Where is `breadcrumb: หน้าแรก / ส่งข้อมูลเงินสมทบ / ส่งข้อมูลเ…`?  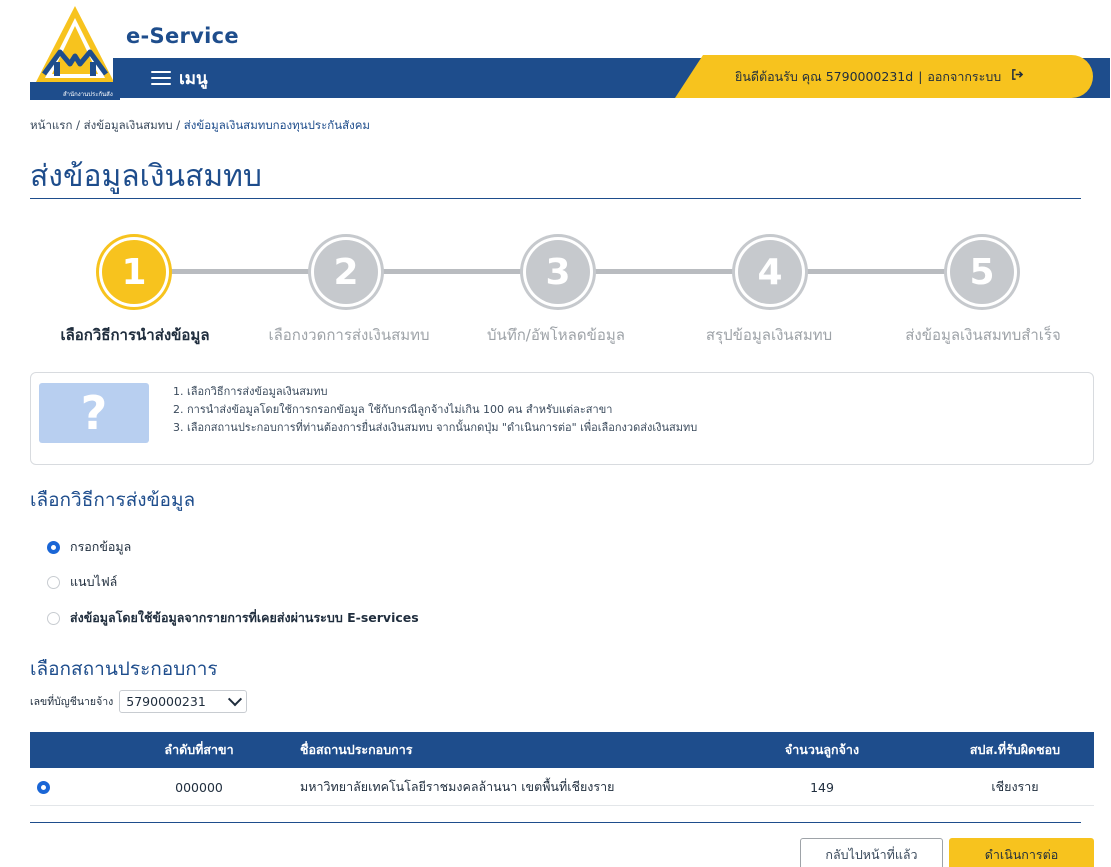
breadcrumb: หน้าแรก / ส่งข้อมูลเงินสมทบ / ส่งข้อมูลเ… is located at coordinates (200, 126).